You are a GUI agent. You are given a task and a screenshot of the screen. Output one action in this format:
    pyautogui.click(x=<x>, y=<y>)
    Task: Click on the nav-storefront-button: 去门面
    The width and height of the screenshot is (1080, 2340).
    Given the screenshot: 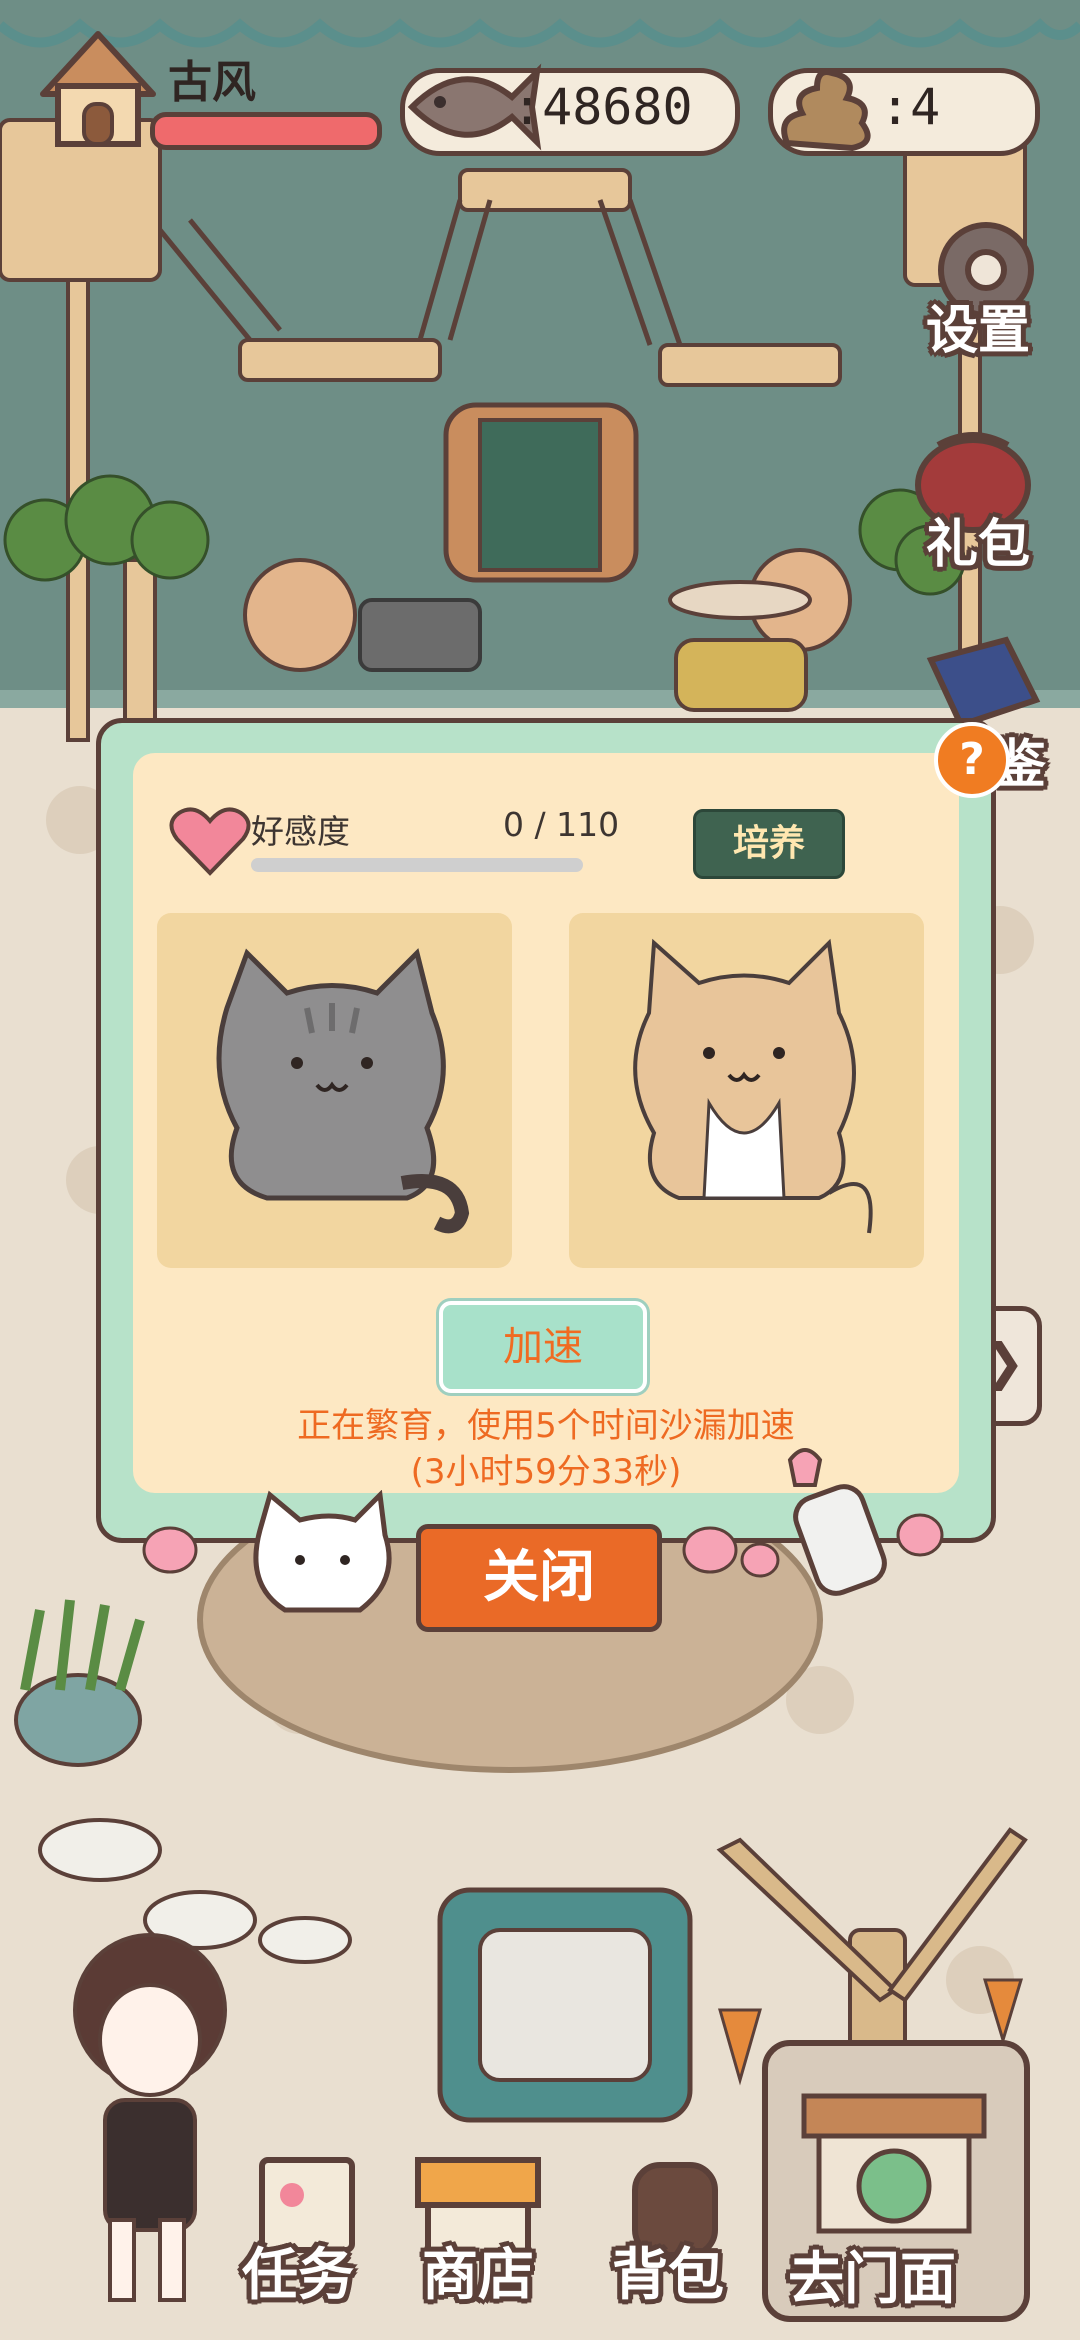 What is the action you would take?
    pyautogui.click(x=896, y=2181)
    